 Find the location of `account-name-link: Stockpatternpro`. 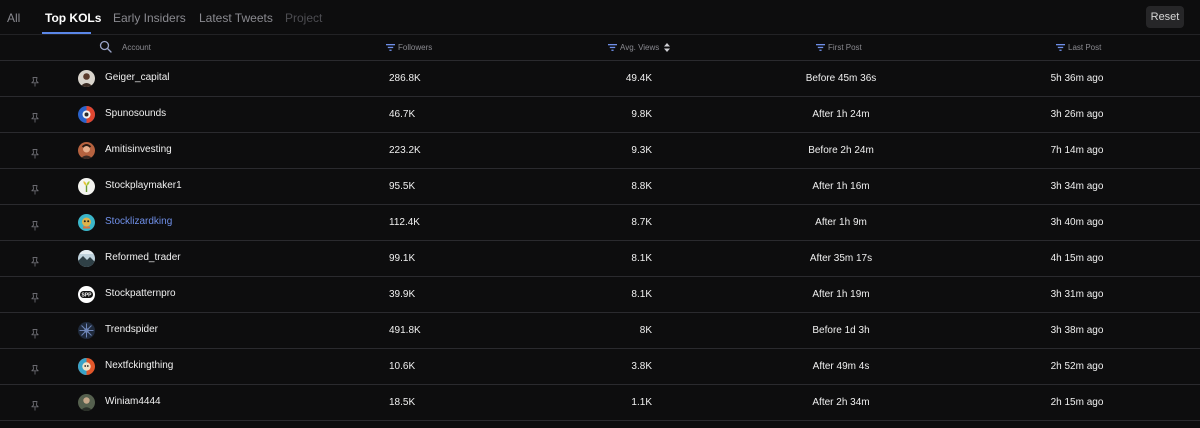

account-name-link: Stockpatternpro is located at coordinates (140, 293).